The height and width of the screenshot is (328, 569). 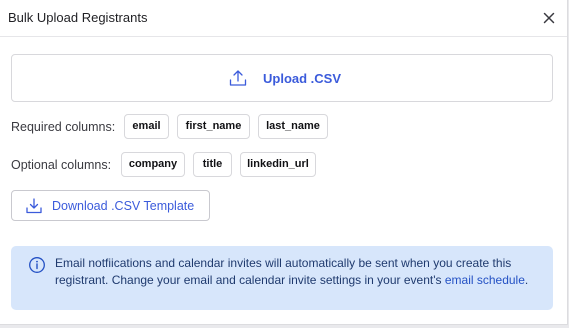 I want to click on dialog-header: Bulk Upload Registrants, so click(x=283, y=18).